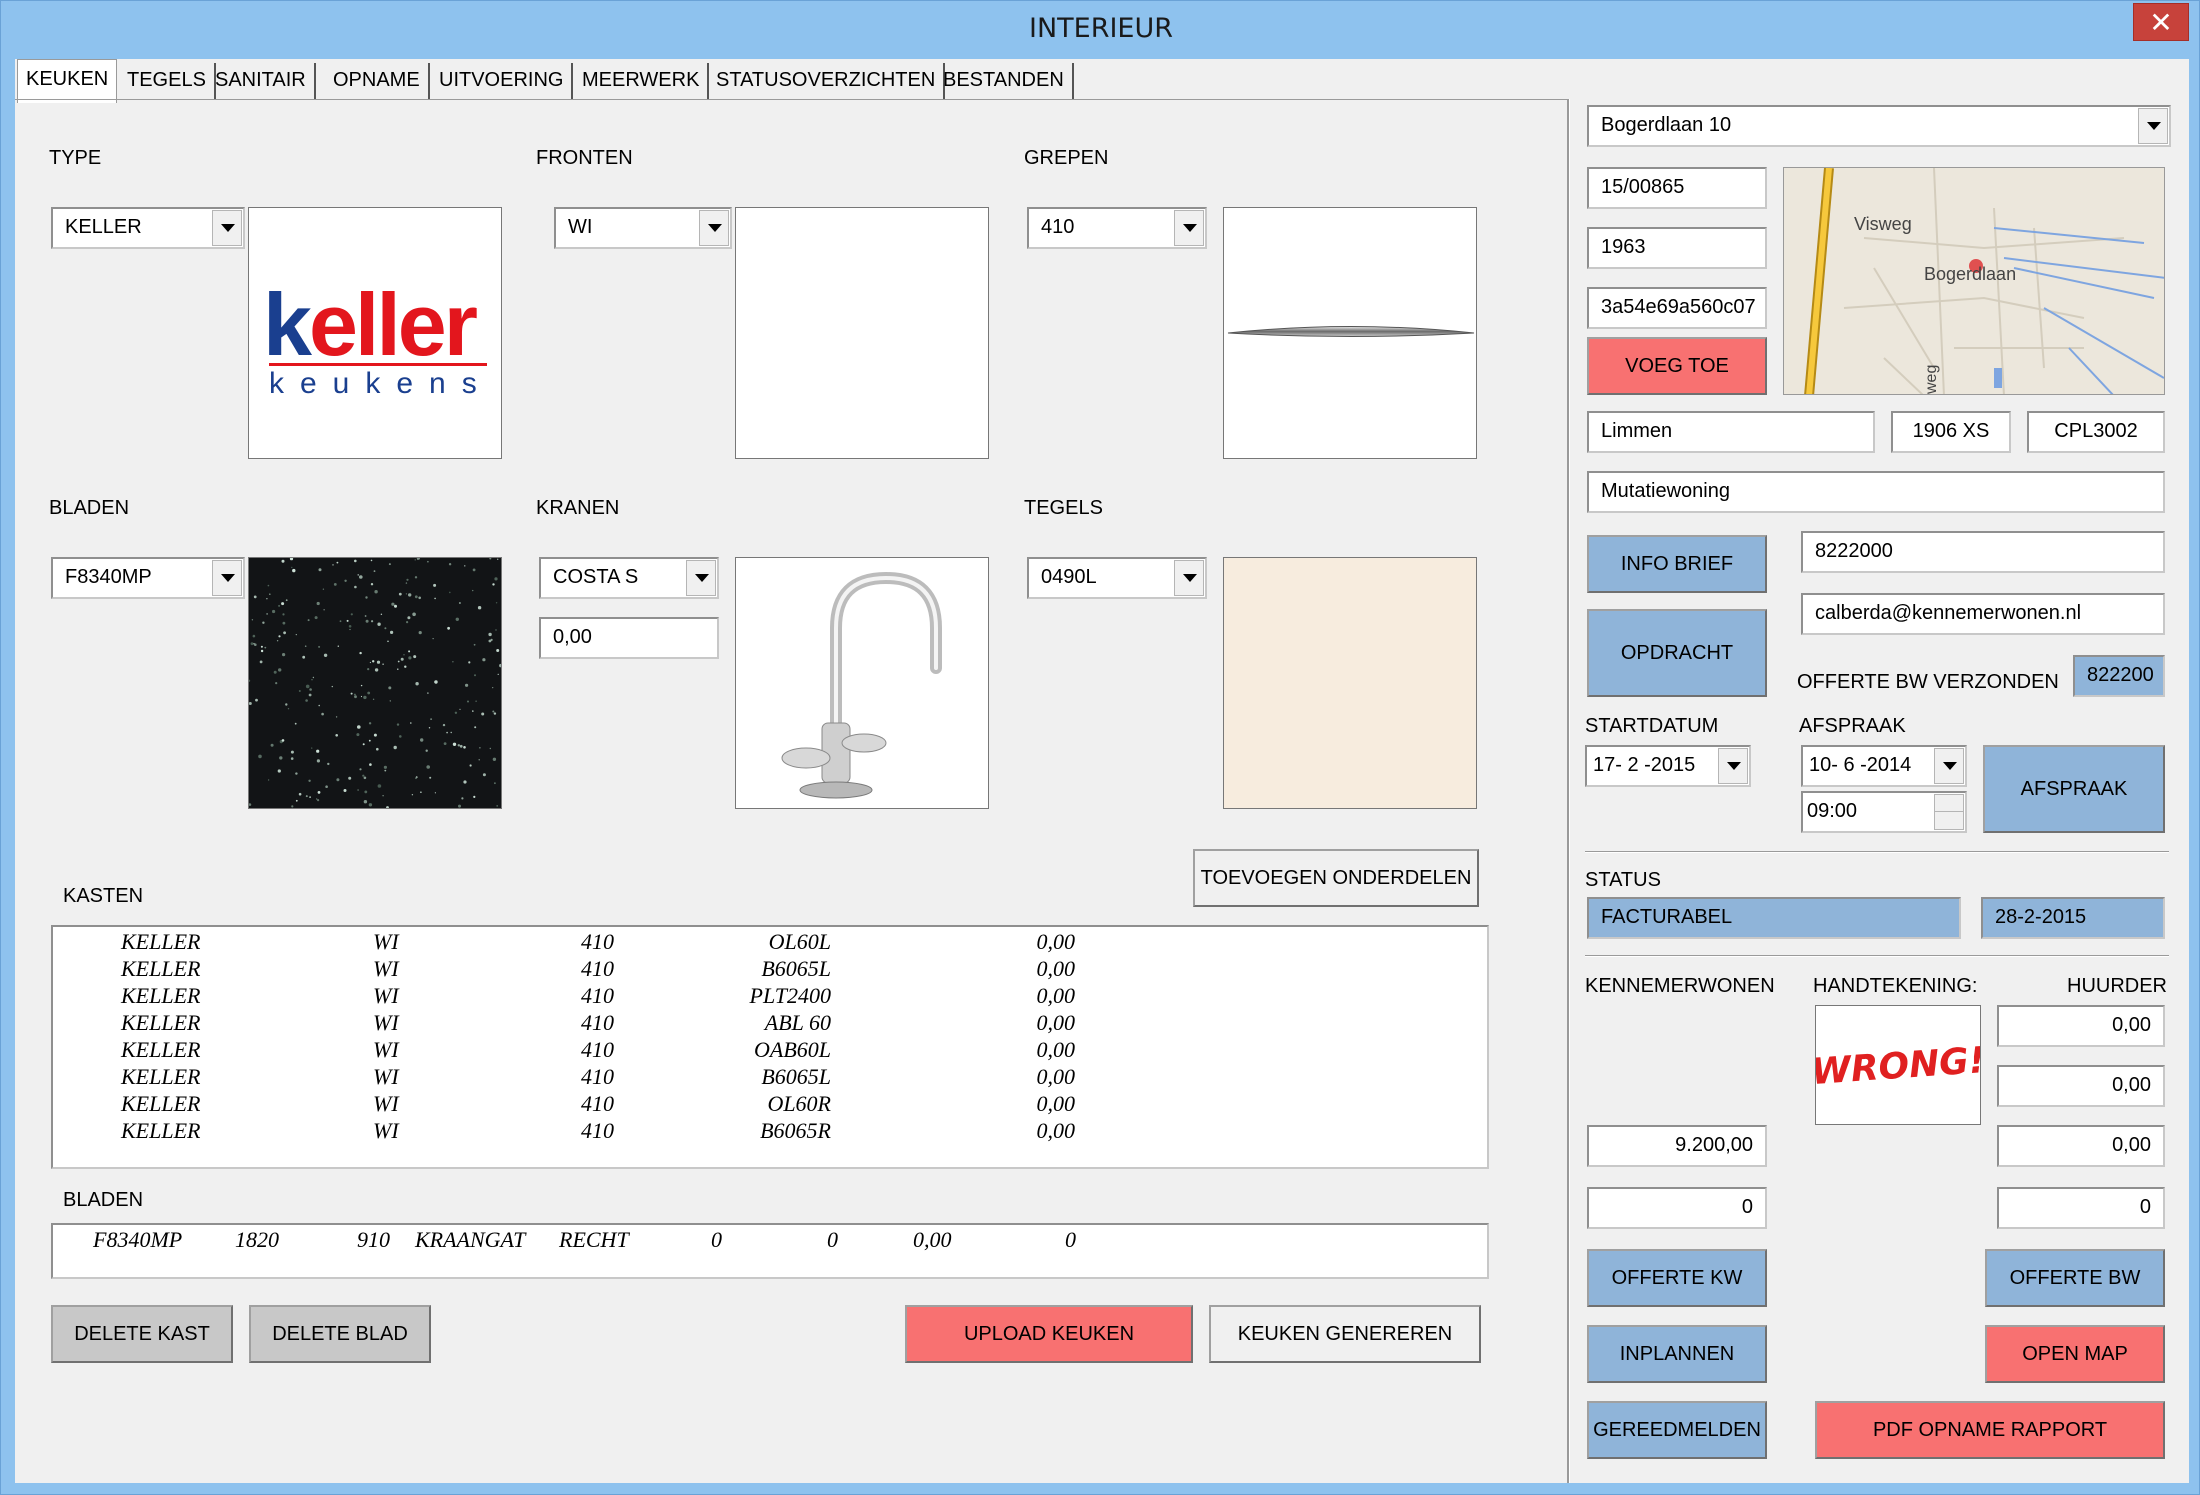 The width and height of the screenshot is (2200, 1495). What do you see at coordinates (1677, 188) in the screenshot?
I see `code-field: 15/00865` at bounding box center [1677, 188].